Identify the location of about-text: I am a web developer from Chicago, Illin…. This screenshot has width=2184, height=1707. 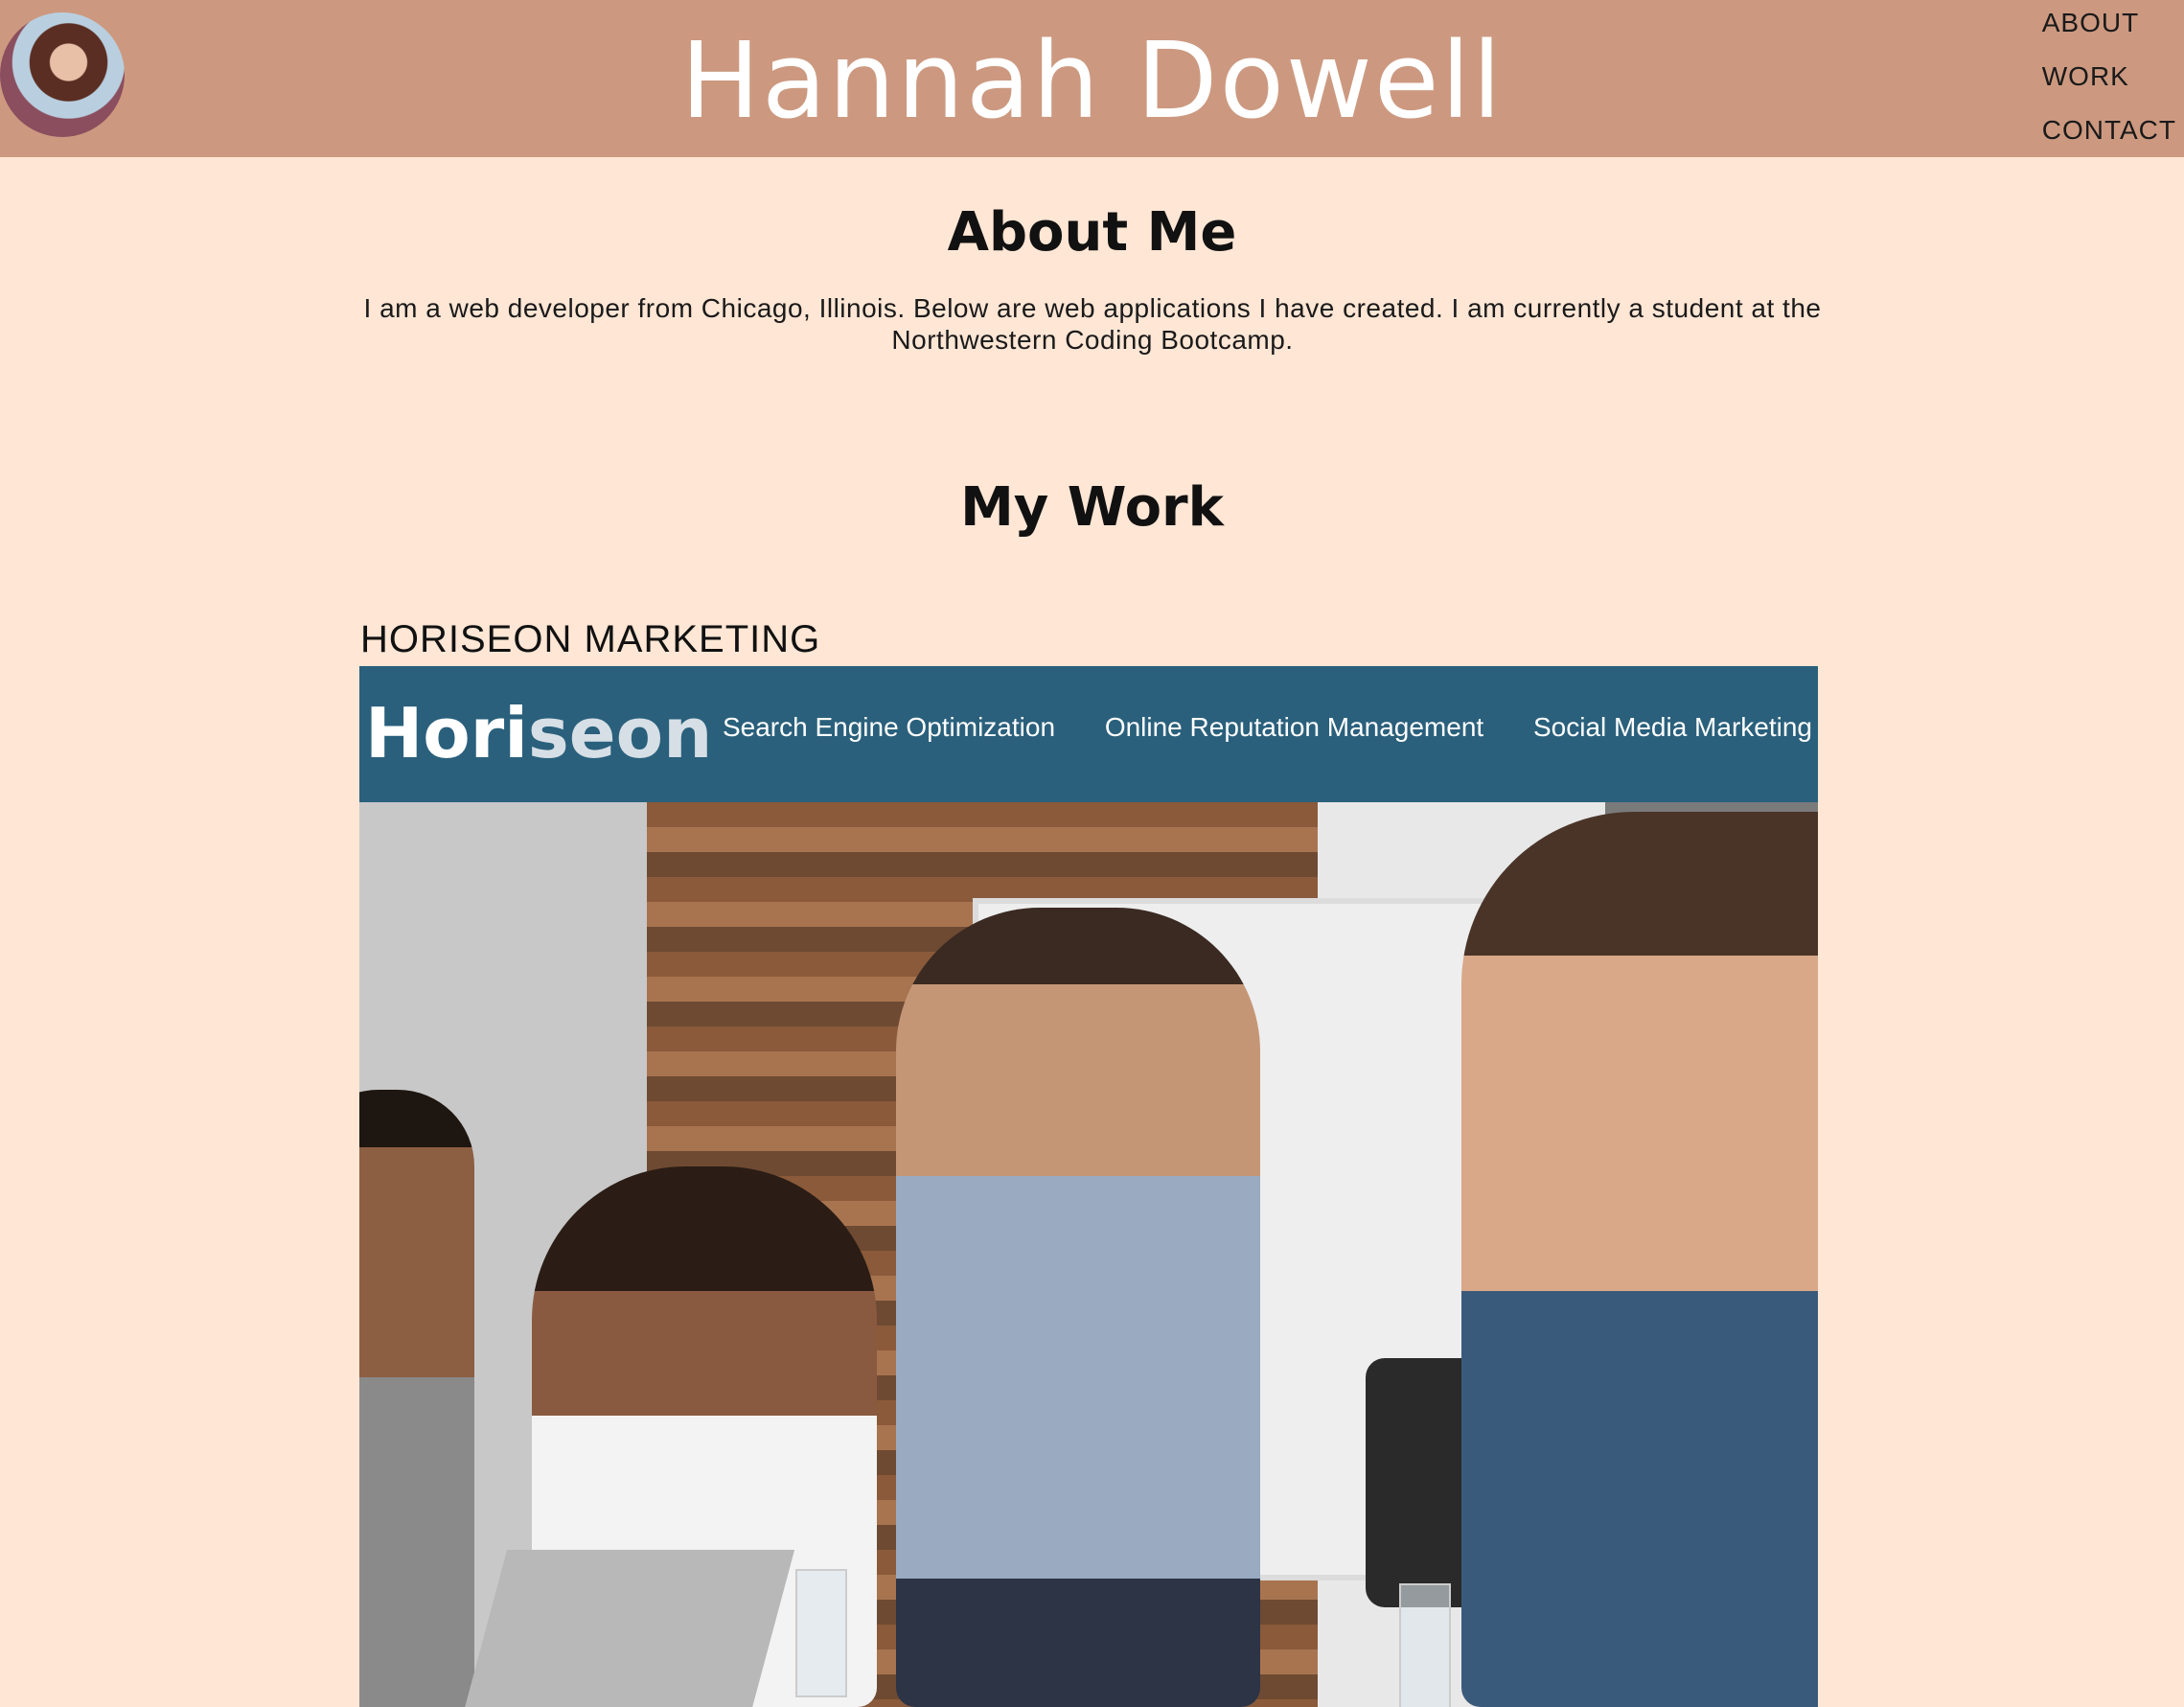
(1093, 324).